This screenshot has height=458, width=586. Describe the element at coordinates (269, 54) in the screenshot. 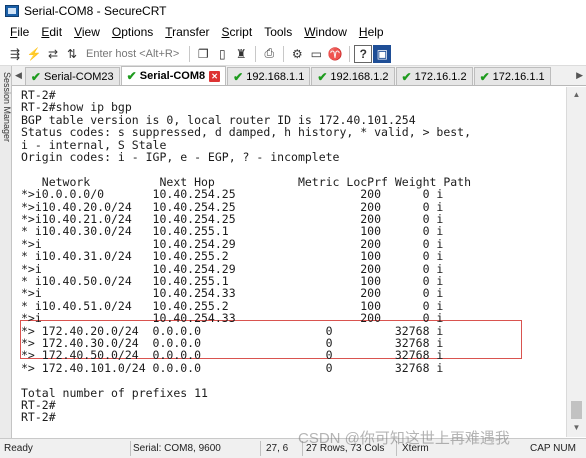

I see `print-icon: ⎙` at that location.